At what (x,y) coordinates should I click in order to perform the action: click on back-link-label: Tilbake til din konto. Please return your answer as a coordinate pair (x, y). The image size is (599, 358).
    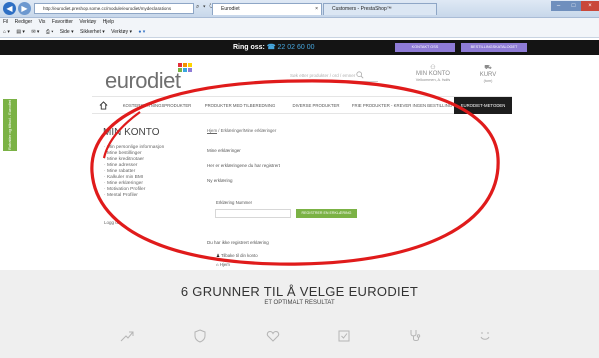
    Looking at the image, I should click on (239, 255).